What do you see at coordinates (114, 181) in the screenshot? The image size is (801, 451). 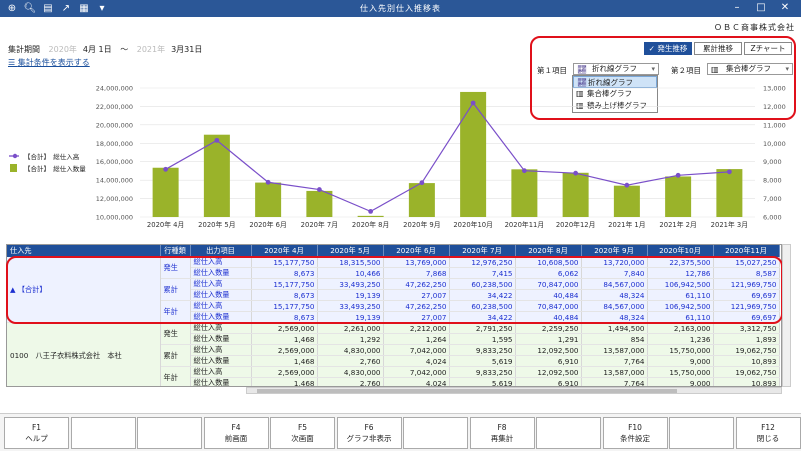 I see `y-left-tick-label: 14,000,000` at bounding box center [114, 181].